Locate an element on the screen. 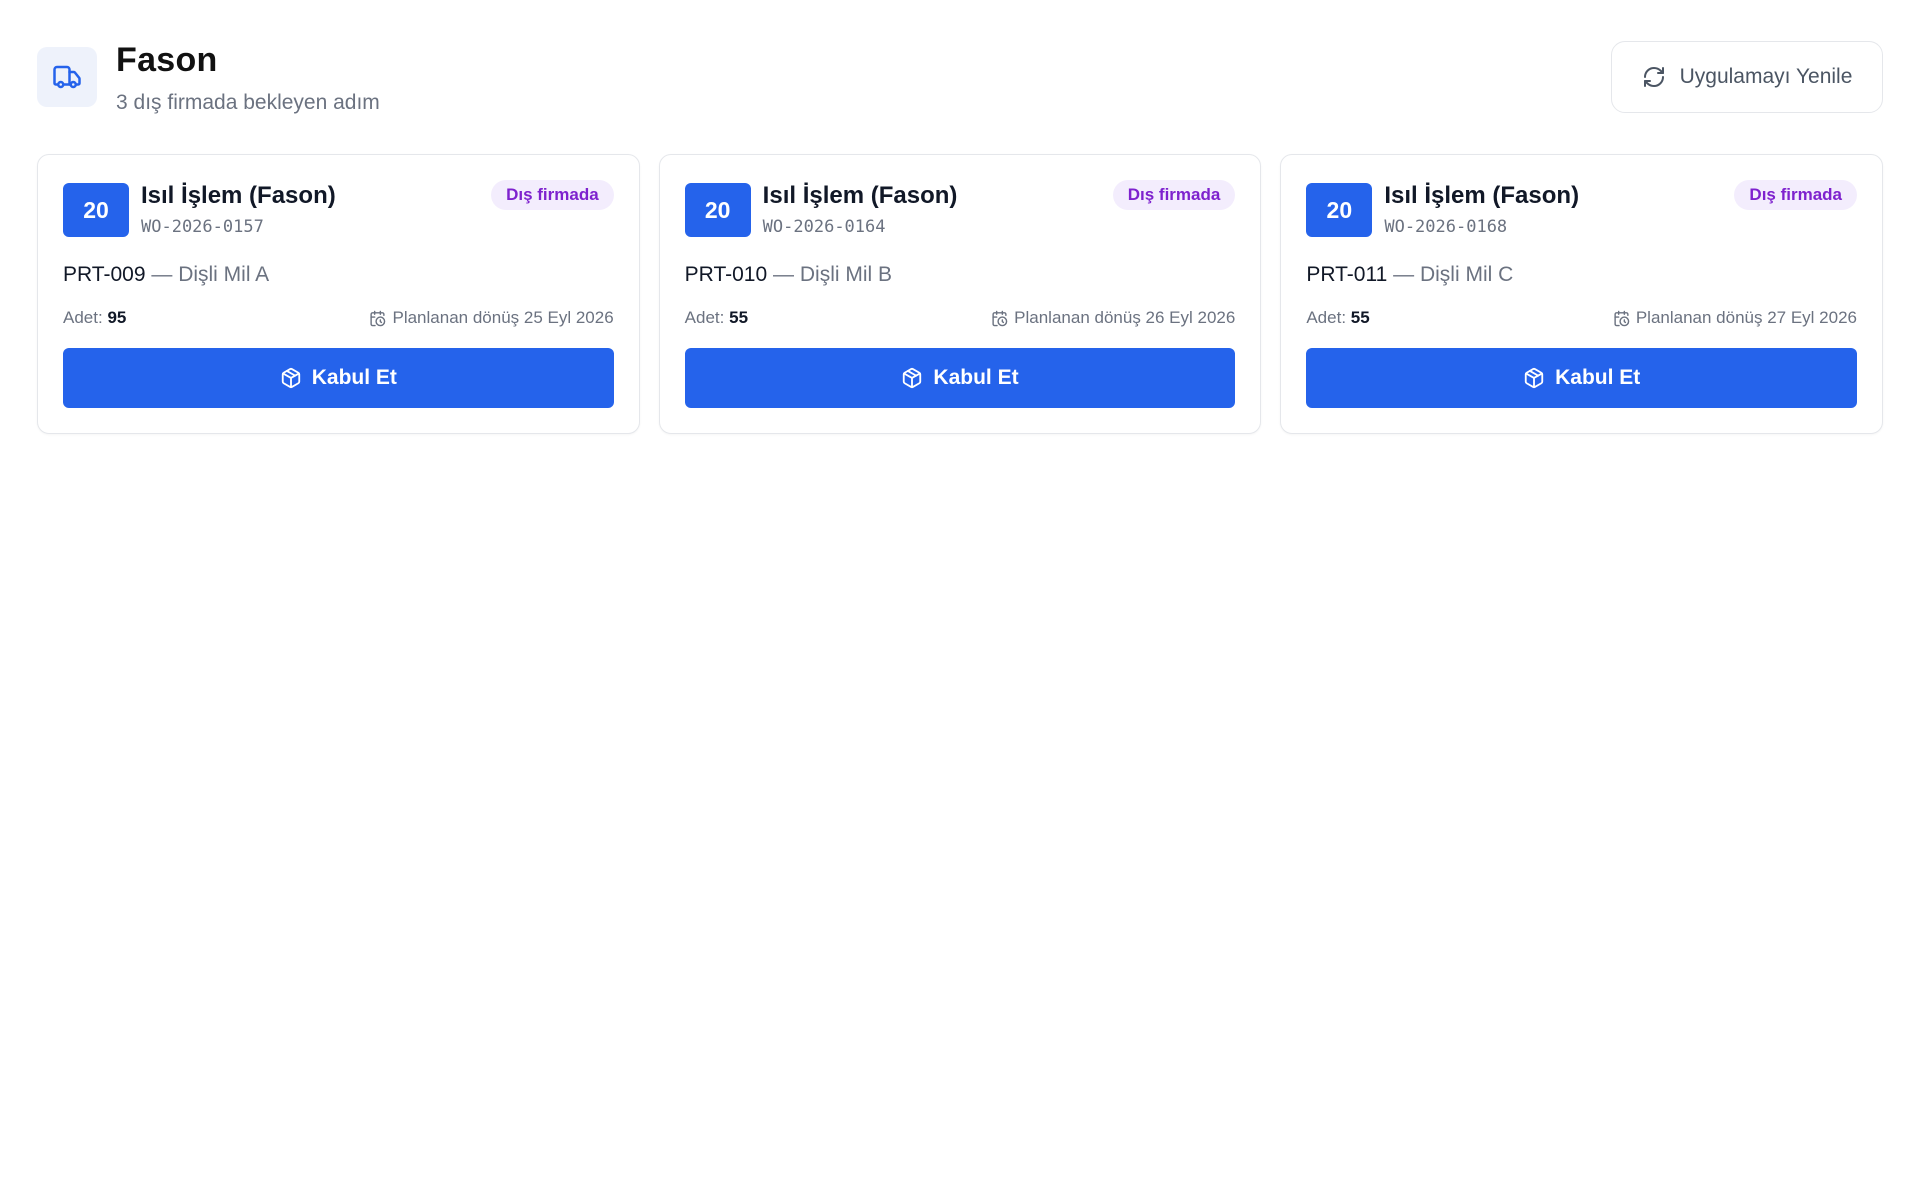  part-code: PRT-009 is located at coordinates (104, 274).